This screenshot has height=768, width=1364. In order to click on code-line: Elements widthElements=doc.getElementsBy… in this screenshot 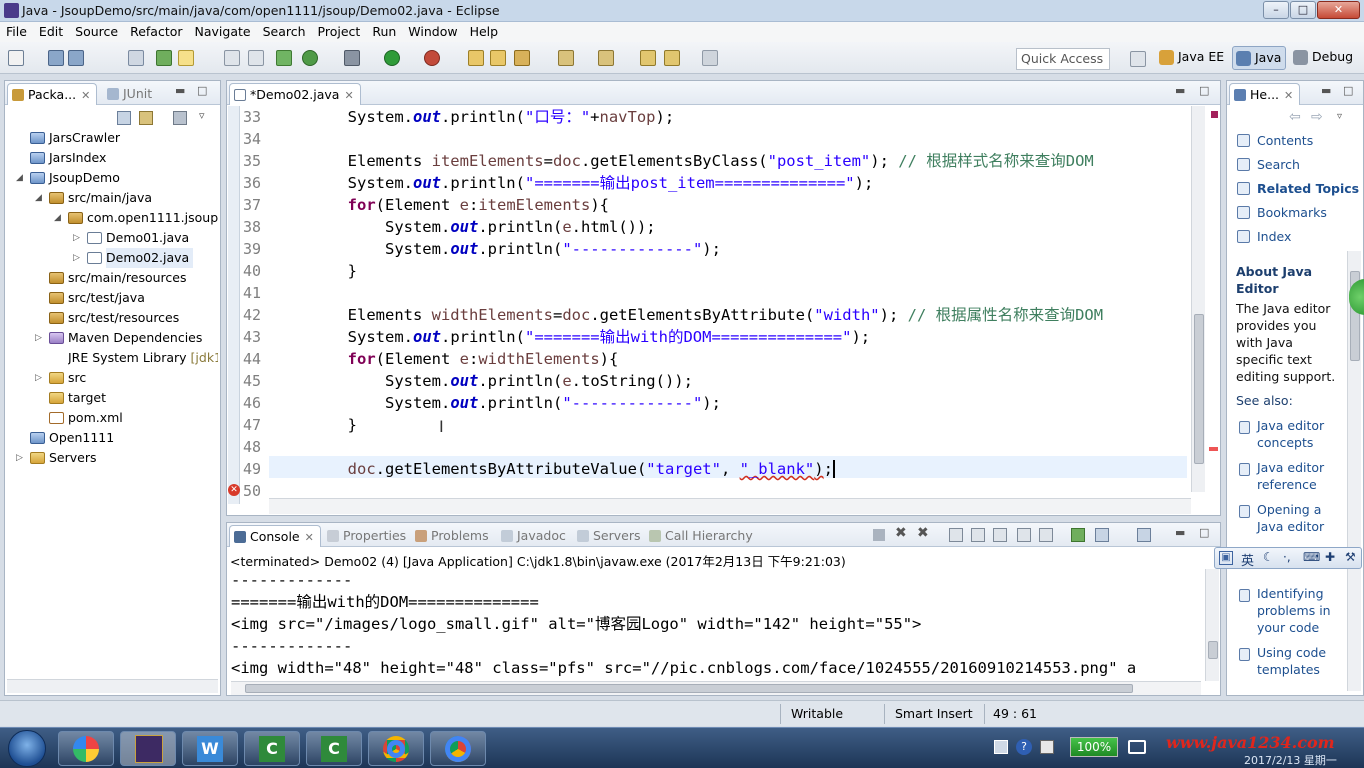, I will do `click(688, 315)`.